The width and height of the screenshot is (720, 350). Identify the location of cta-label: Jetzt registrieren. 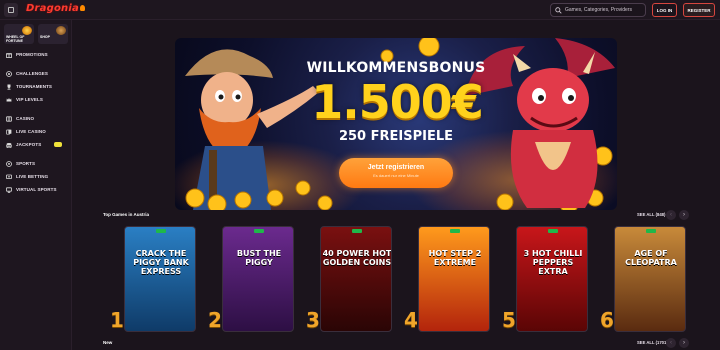
(396, 167).